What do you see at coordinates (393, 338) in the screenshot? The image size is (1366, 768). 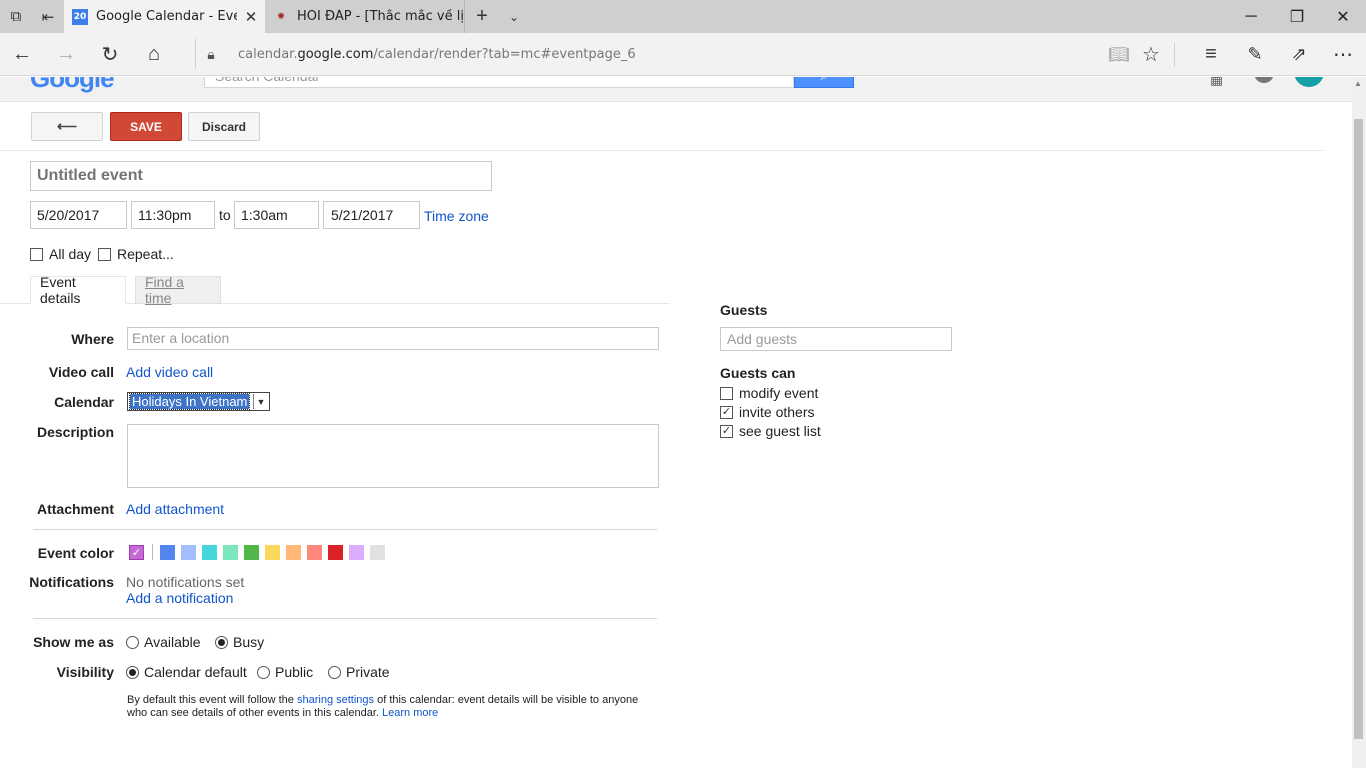 I see `location-input: Enter a location` at bounding box center [393, 338].